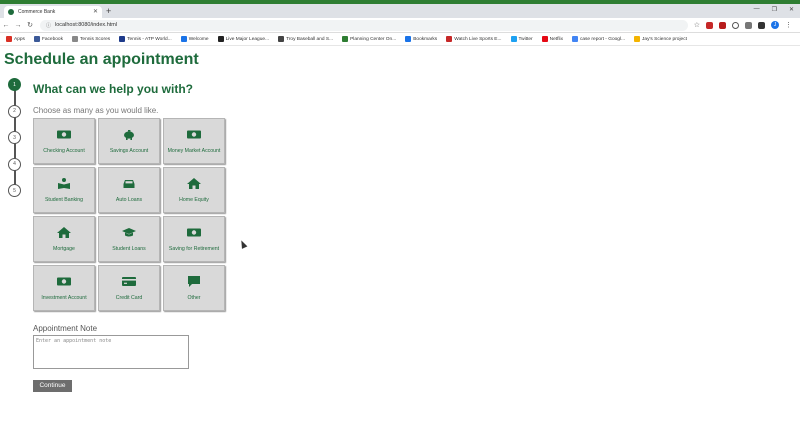 The image size is (800, 437). What do you see at coordinates (735, 25) in the screenshot?
I see `extension-block-icon` at bounding box center [735, 25].